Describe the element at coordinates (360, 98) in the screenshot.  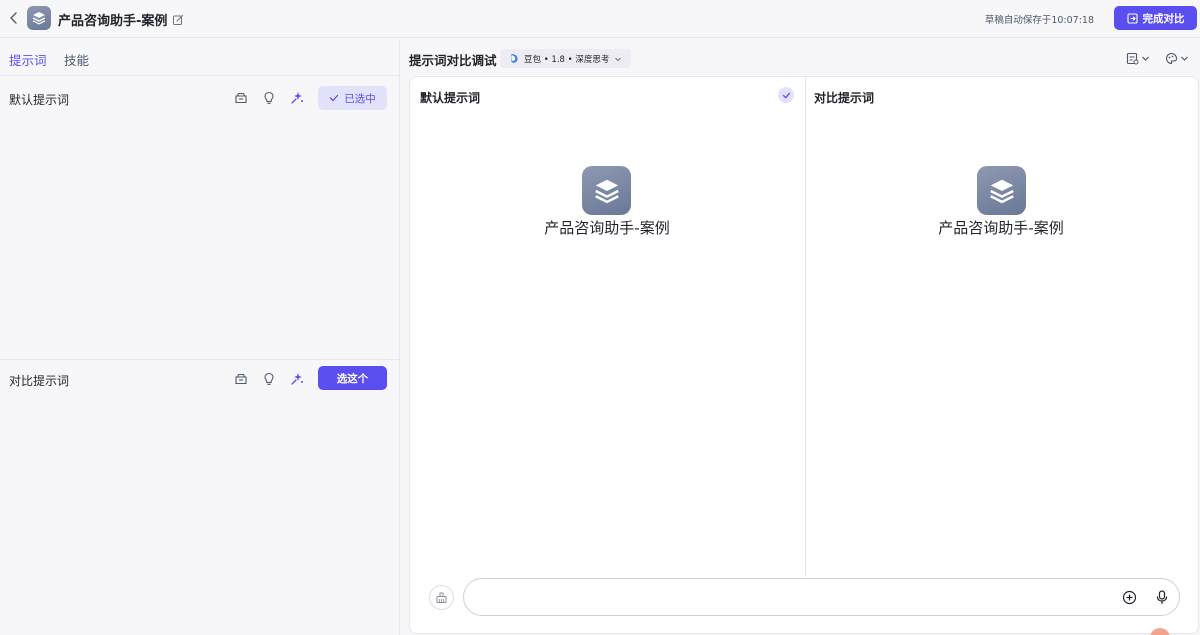
I see `selected-label: 已选中` at that location.